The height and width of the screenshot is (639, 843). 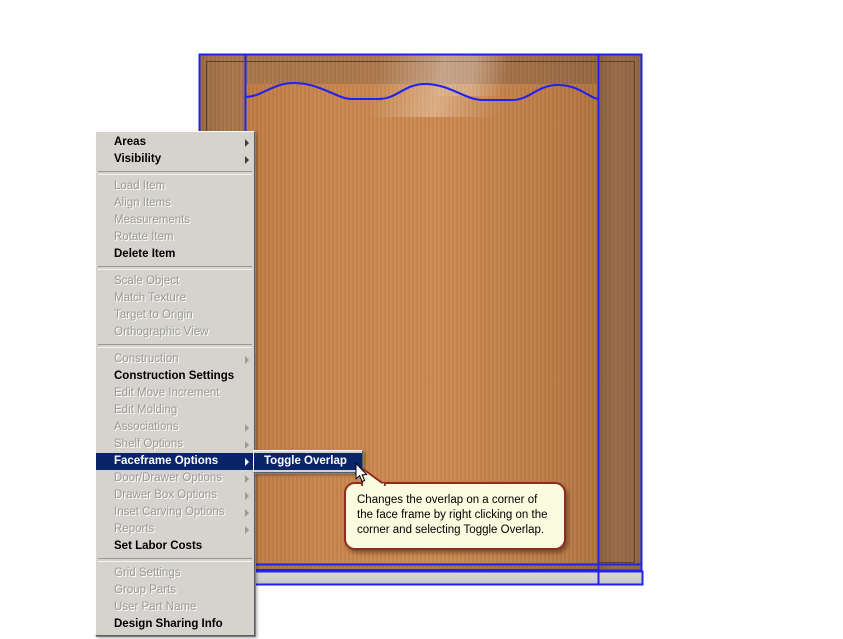 I want to click on menu-item-label: Inset Carving Options, so click(x=169, y=512).